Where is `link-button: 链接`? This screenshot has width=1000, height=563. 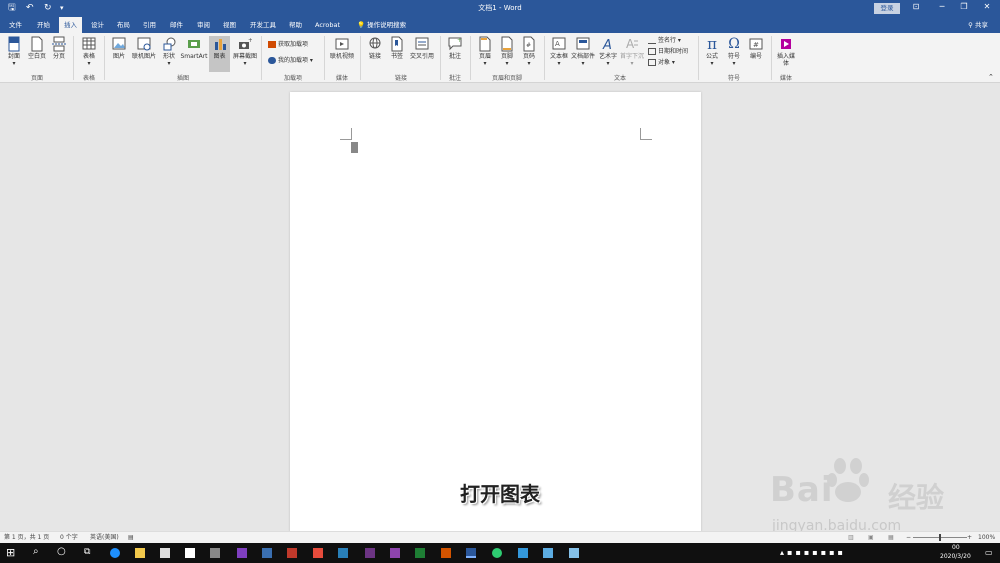 link-button: 链接 is located at coordinates (375, 48).